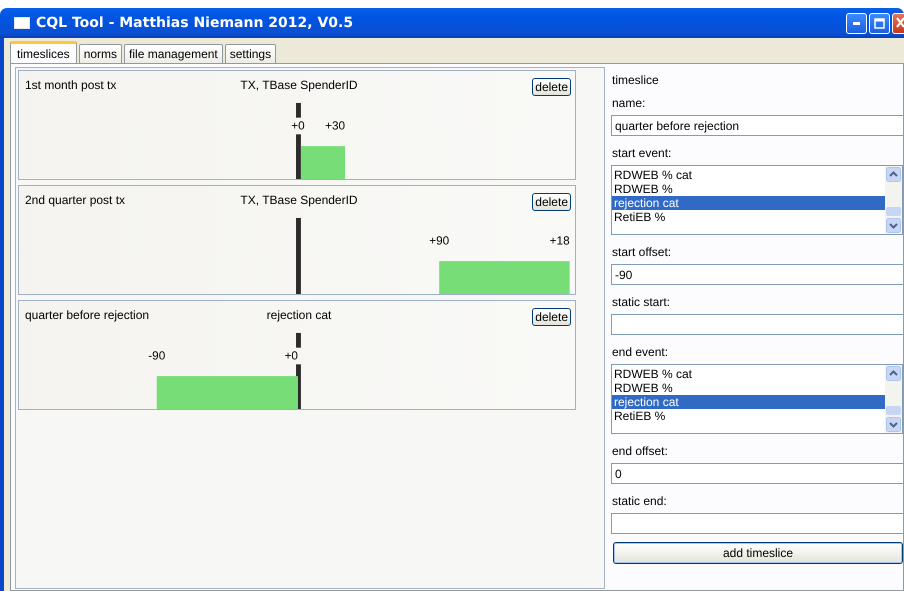 This screenshot has height=591, width=904. What do you see at coordinates (629, 102) in the screenshot?
I see `field-label: name:` at bounding box center [629, 102].